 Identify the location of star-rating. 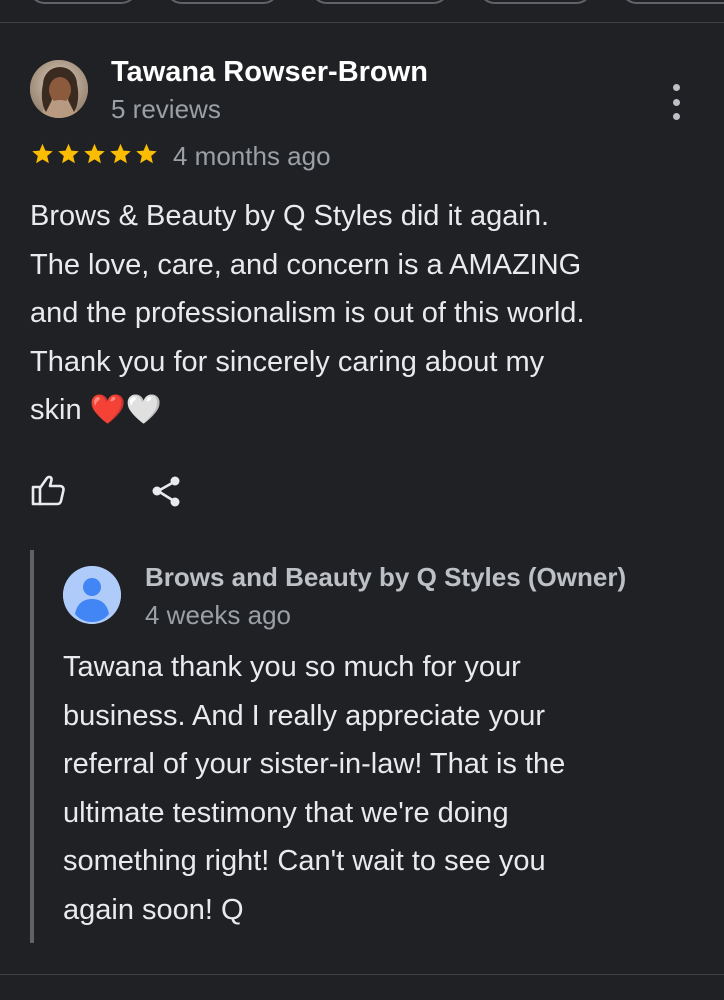
(94, 156).